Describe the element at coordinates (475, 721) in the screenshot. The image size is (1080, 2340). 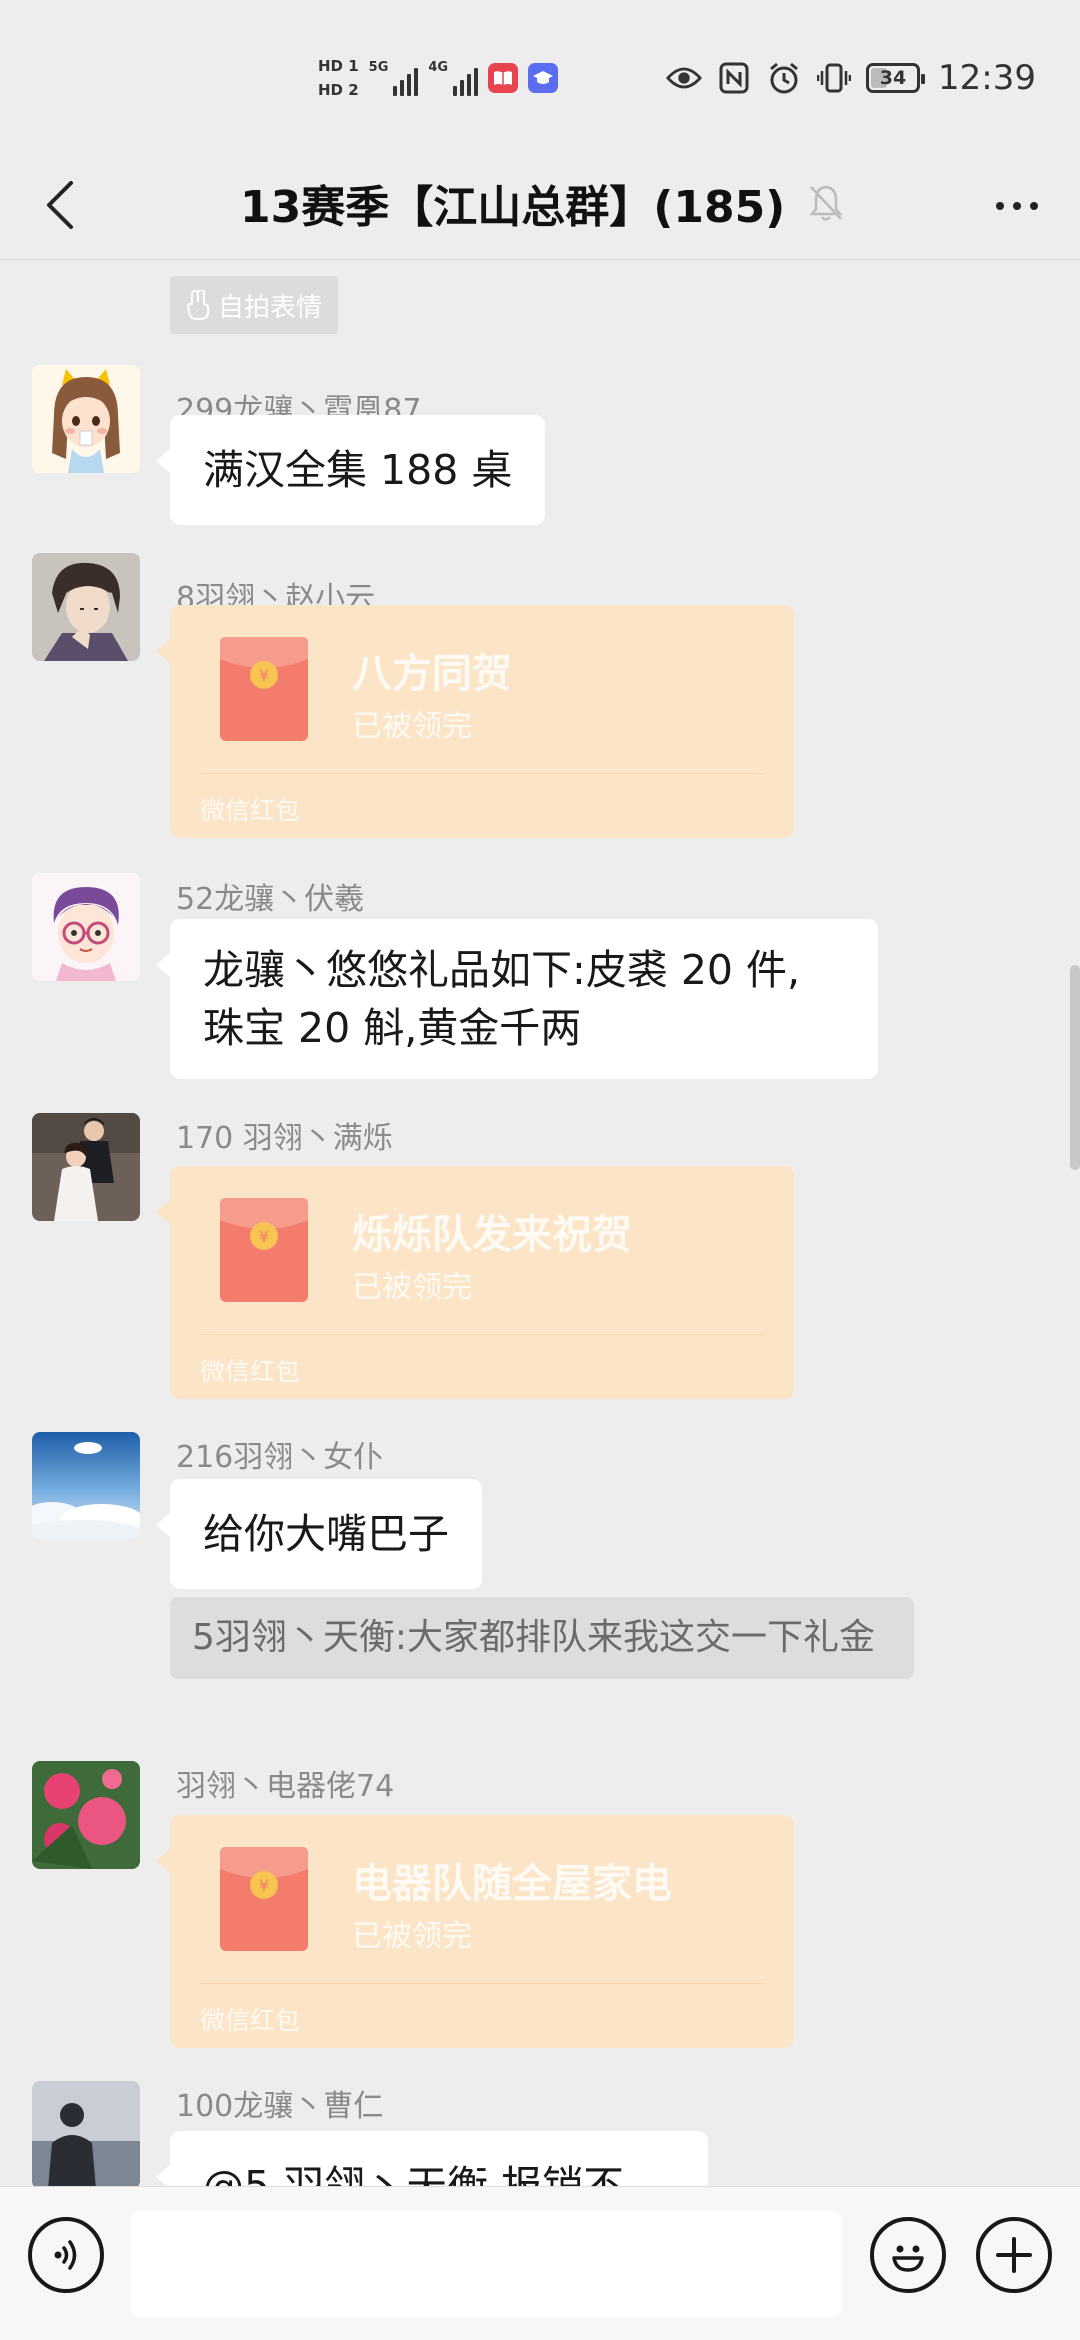
I see `red-packet-card: ¥ 八方同贺 已被领完 微信红包` at that location.